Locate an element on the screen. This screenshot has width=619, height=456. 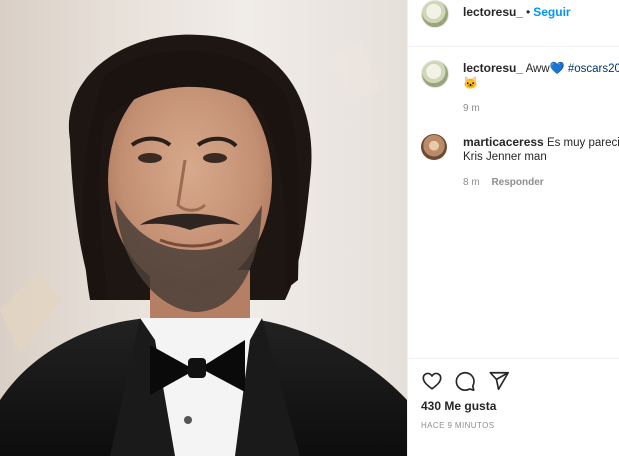
comment-line2: Kris Jenner man is located at coordinates (505, 157).